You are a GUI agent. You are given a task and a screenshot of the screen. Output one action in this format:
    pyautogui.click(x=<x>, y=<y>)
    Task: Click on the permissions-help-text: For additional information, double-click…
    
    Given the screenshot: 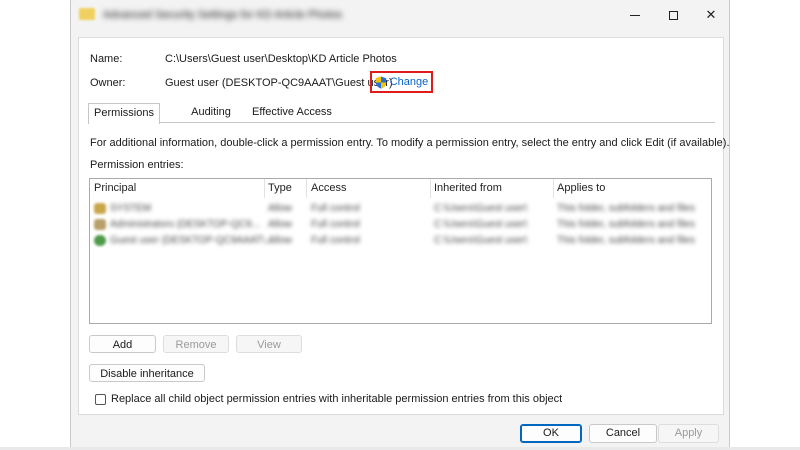 What is the action you would take?
    pyautogui.click(x=410, y=143)
    